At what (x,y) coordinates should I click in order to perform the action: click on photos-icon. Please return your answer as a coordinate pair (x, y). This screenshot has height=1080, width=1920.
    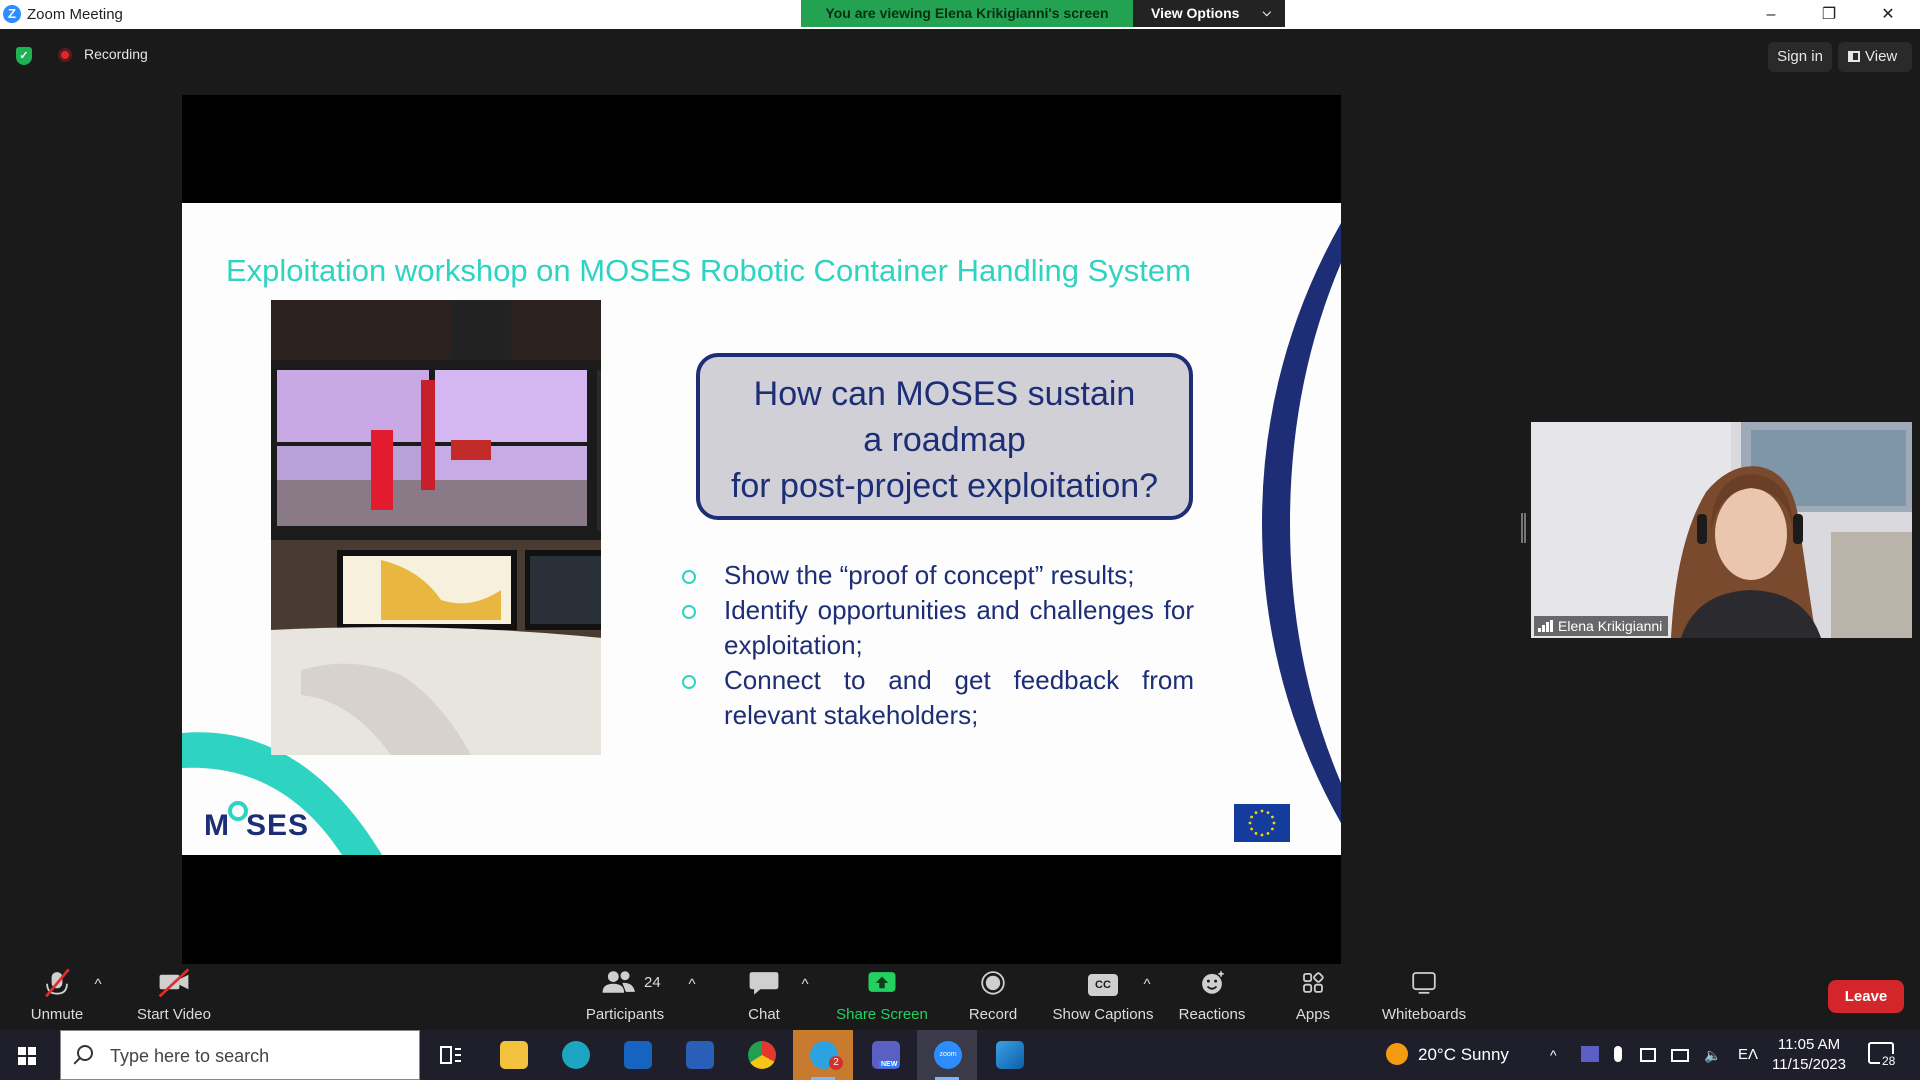
    Looking at the image, I should click on (1010, 1055).